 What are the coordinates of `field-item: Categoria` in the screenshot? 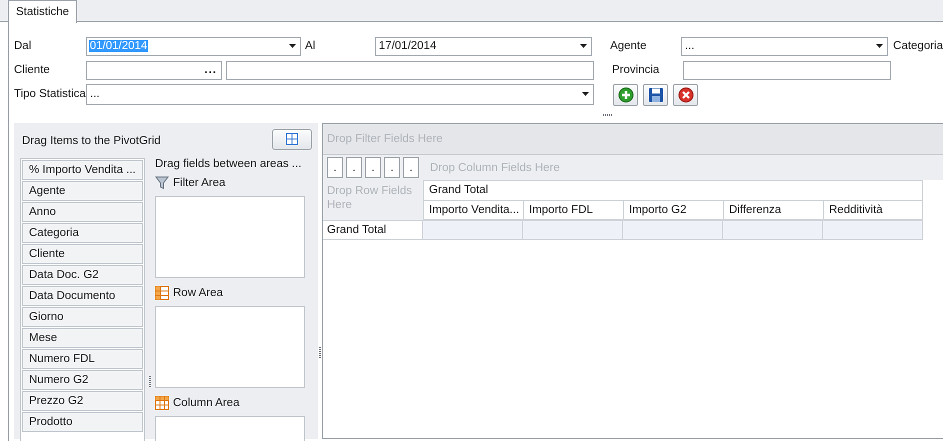 It's located at (82, 233).